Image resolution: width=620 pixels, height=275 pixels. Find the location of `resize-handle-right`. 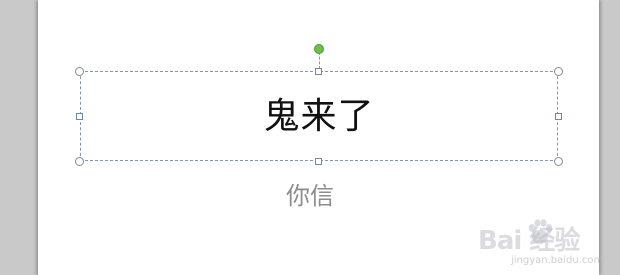

resize-handle-right is located at coordinates (558, 116).